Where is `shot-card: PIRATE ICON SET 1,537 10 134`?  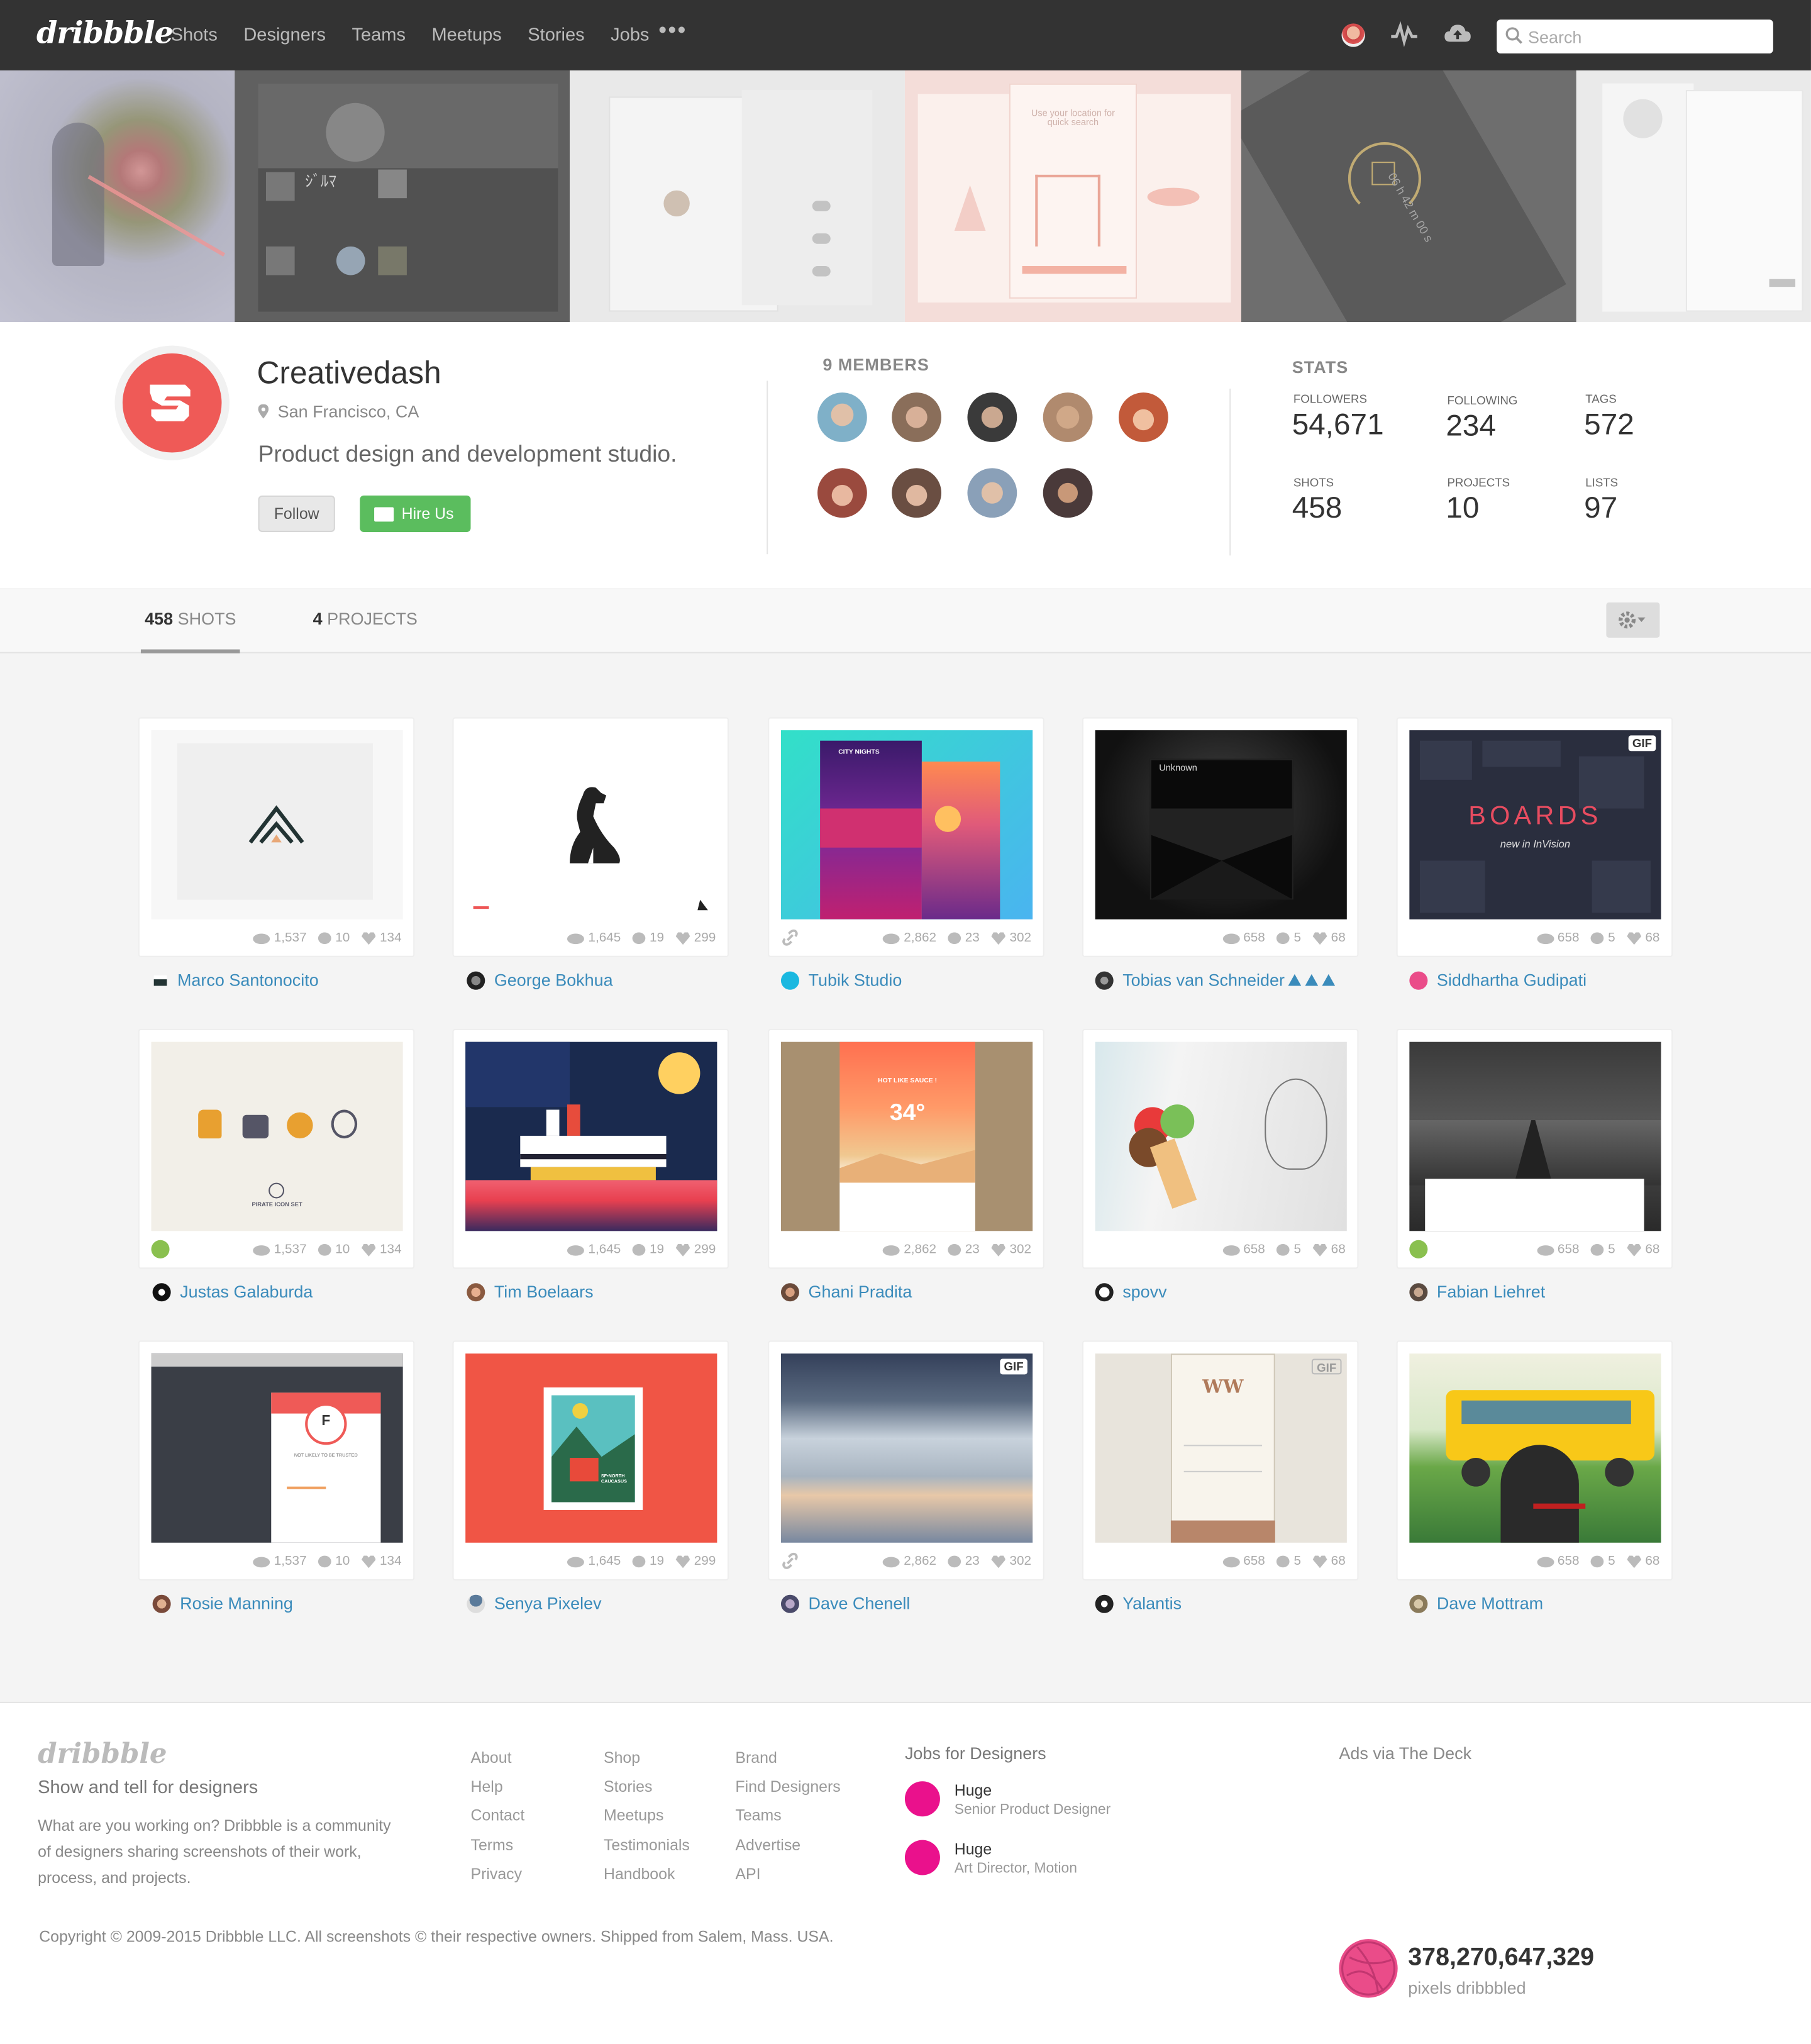 shot-card: PIRATE ICON SET 1,537 10 134 is located at coordinates (276, 1148).